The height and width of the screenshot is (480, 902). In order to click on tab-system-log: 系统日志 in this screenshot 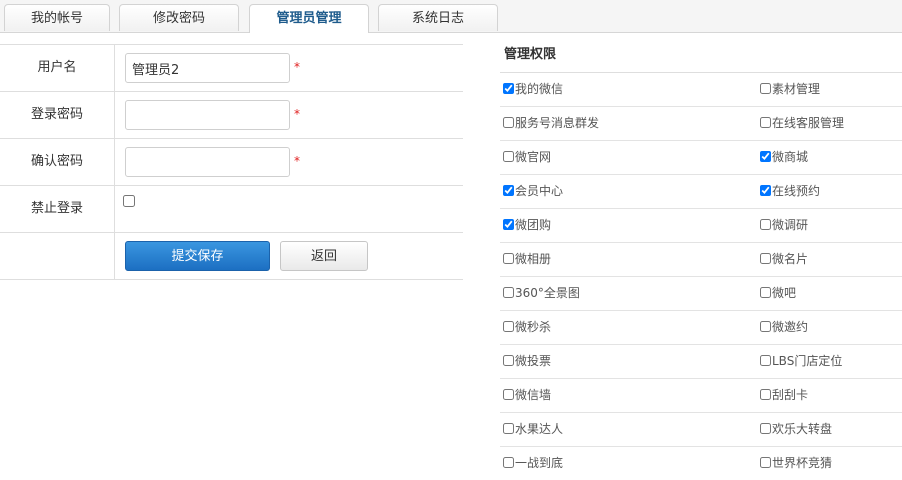, I will do `click(438, 17)`.